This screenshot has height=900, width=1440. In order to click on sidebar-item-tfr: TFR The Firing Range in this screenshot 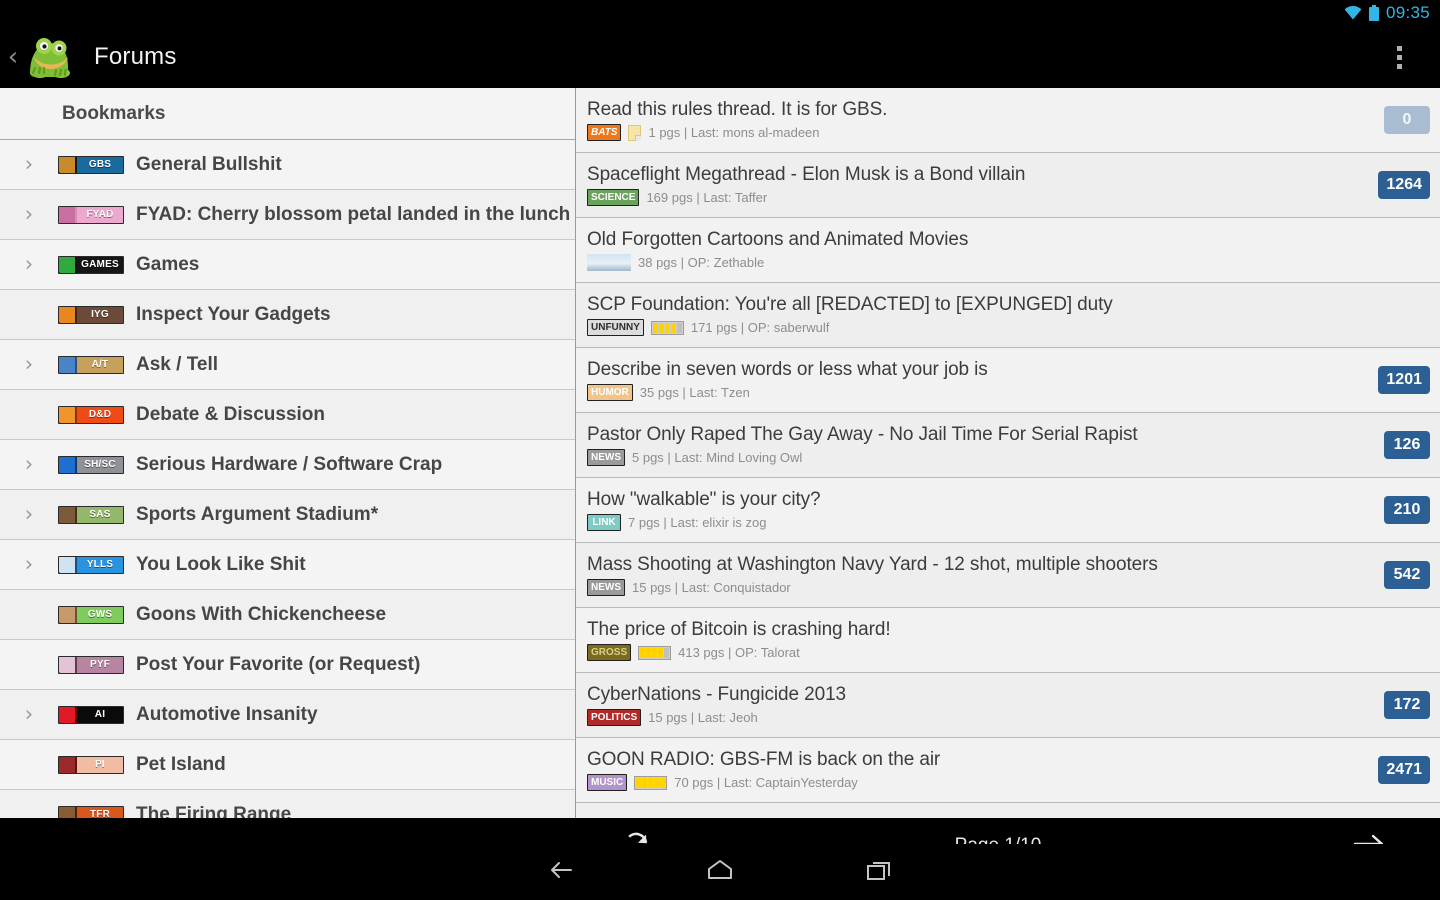, I will do `click(287, 804)`.